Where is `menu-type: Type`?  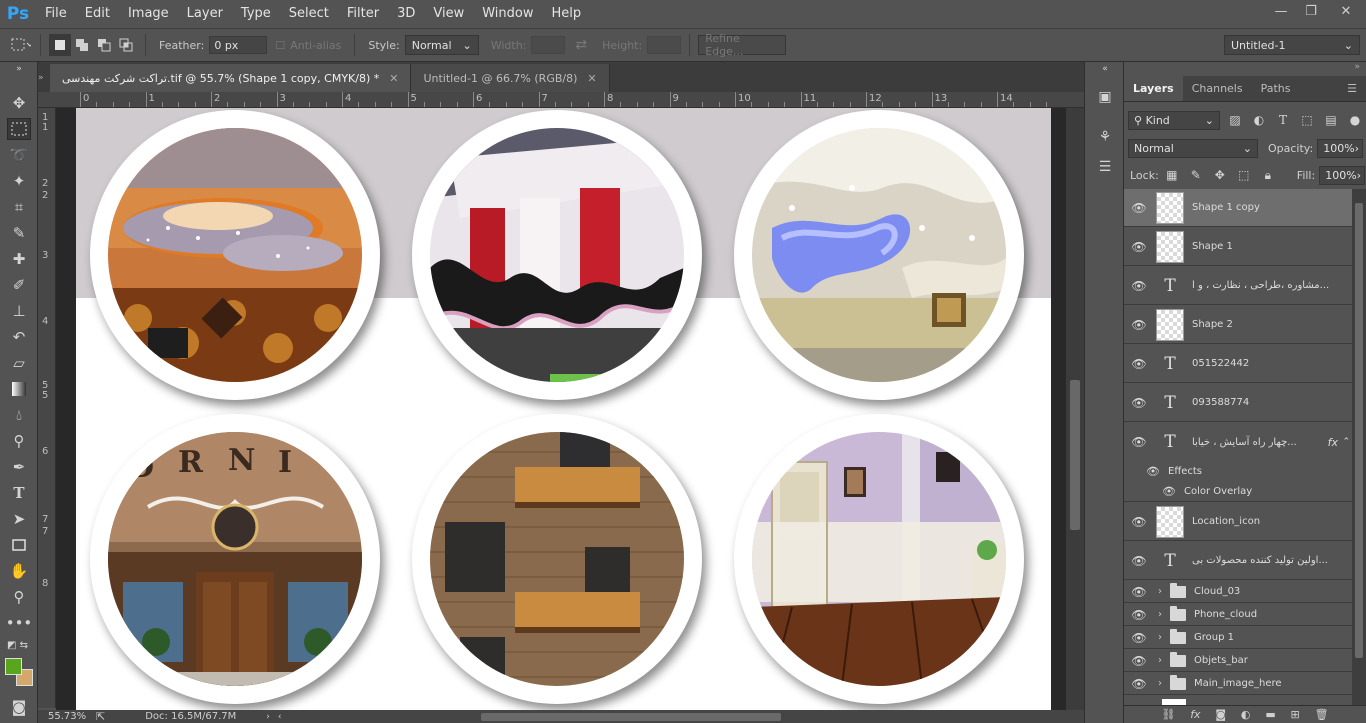 menu-type: Type is located at coordinates (256, 14).